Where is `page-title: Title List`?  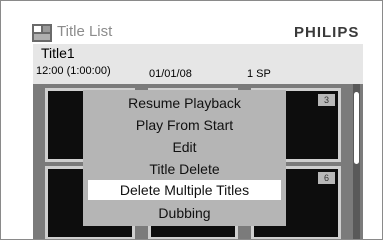 page-title: Title List is located at coordinates (85, 31).